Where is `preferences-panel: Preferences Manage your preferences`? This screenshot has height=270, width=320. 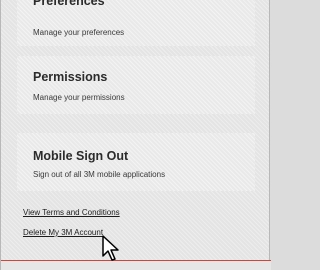
preferences-panel: Preferences Manage your preferences is located at coordinates (136, 23).